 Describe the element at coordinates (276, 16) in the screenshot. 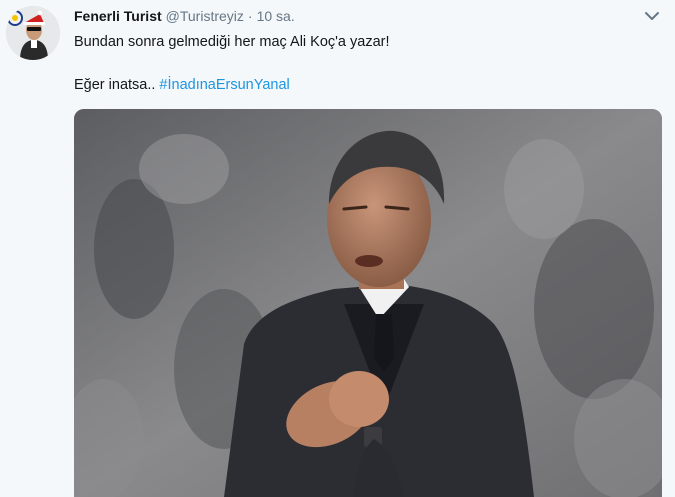

I see `timestamp: 10 sa.` at that location.